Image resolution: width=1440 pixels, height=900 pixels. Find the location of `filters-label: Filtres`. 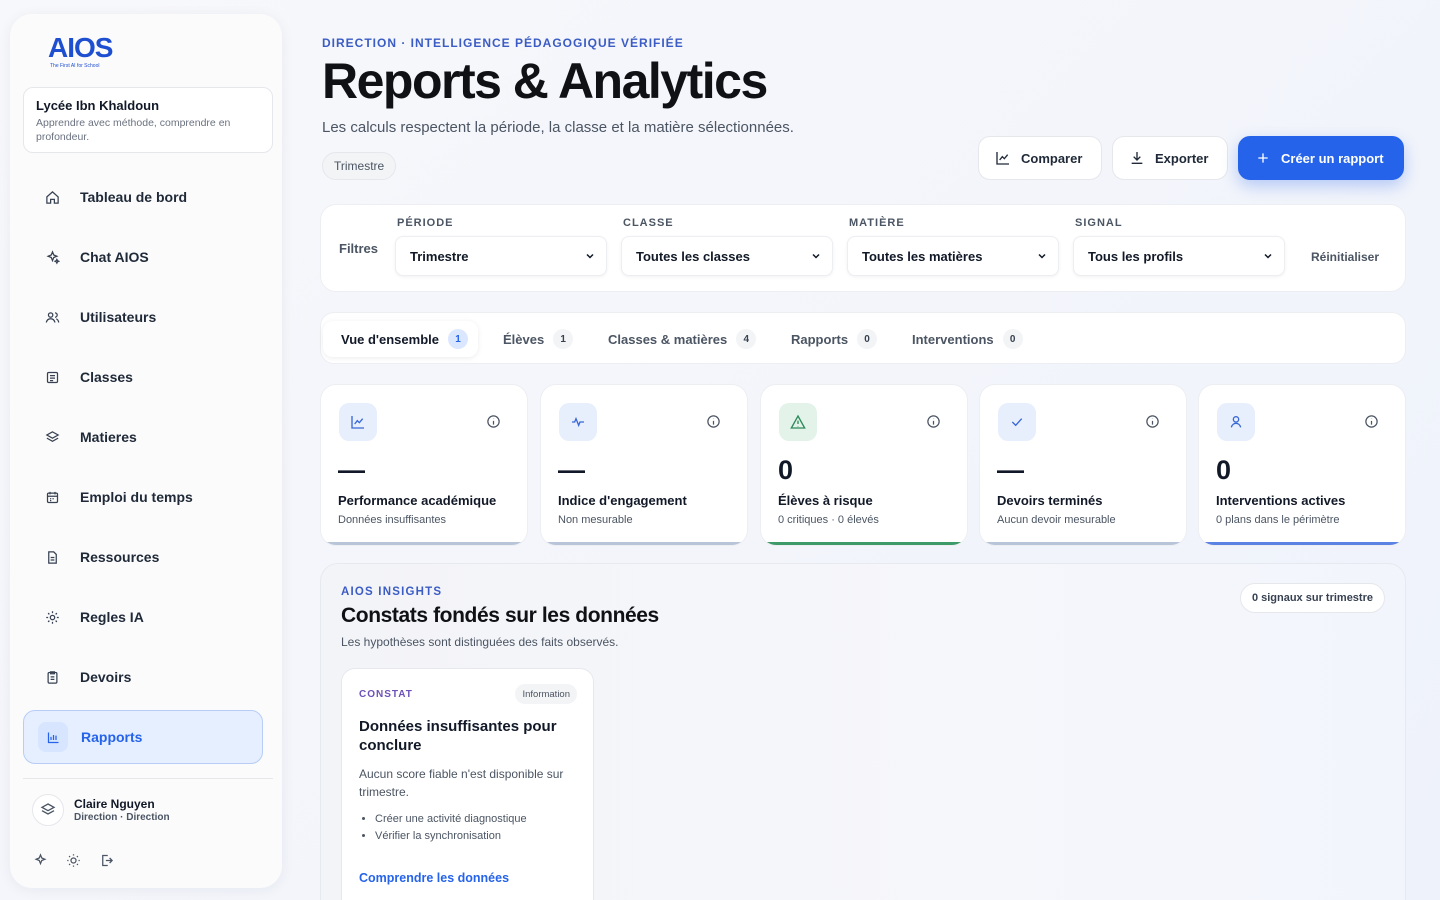

filters-label: Filtres is located at coordinates (359, 248).